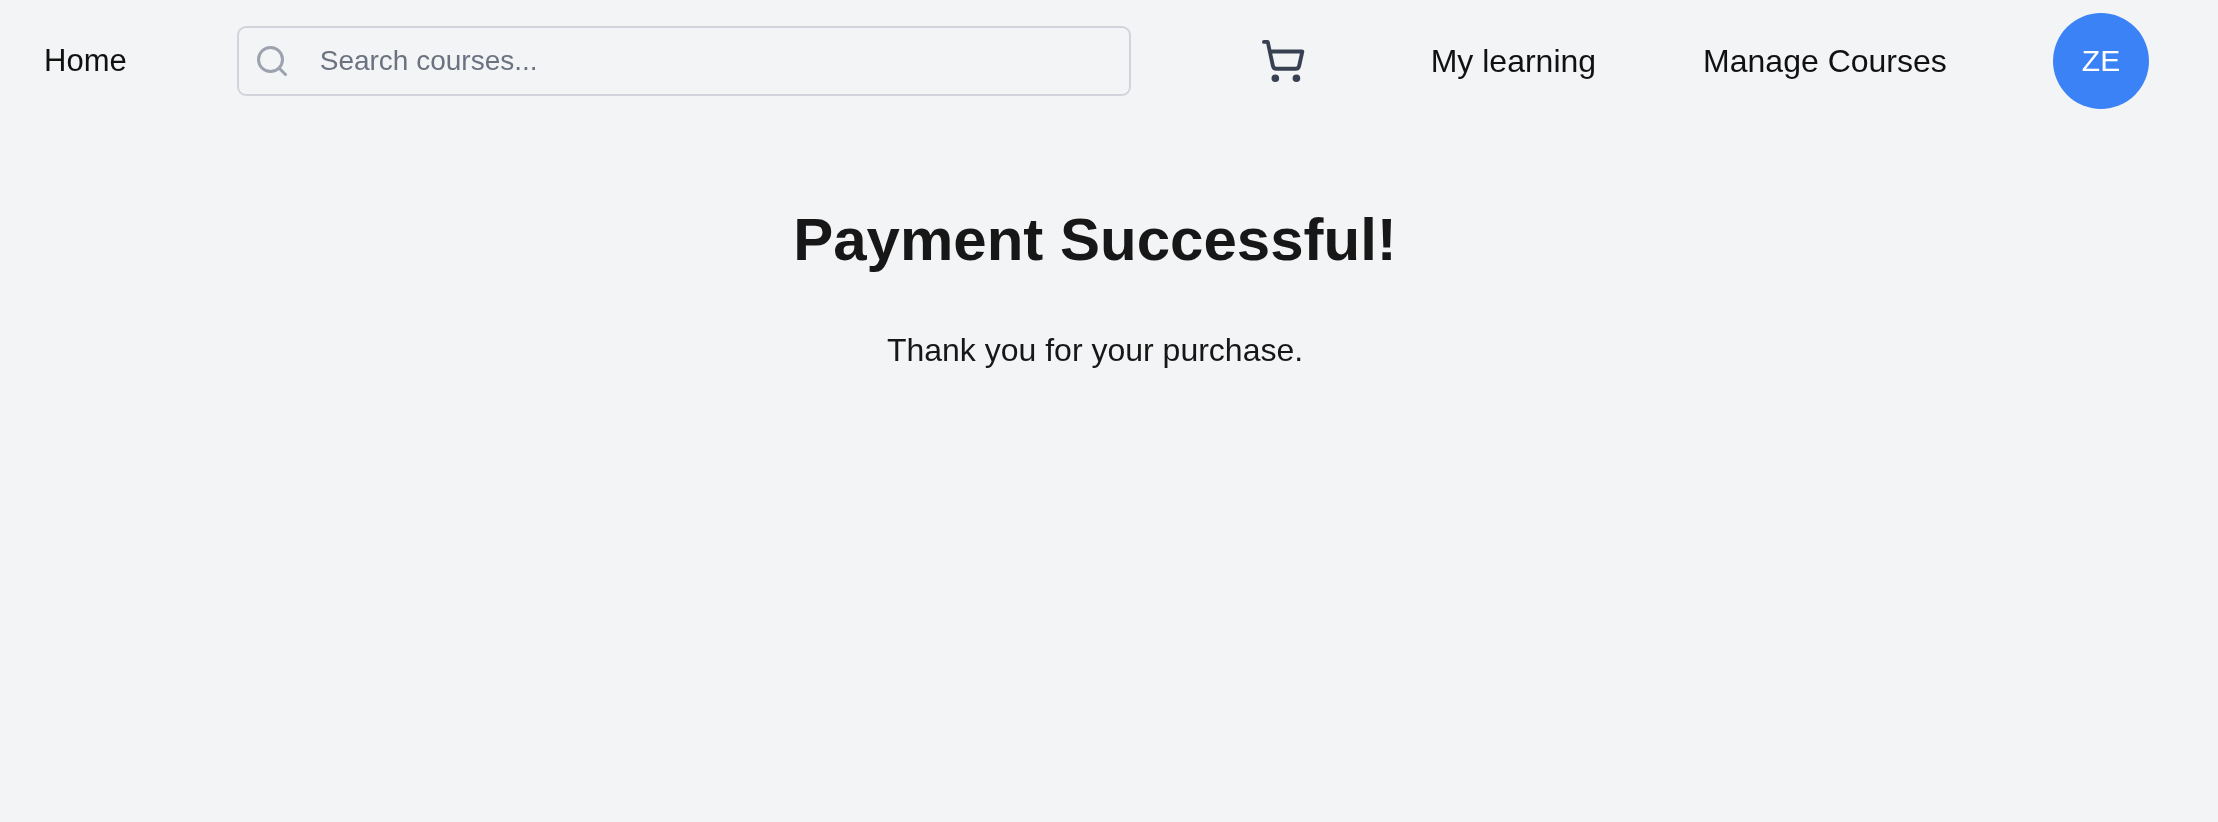 Image resolution: width=2218 pixels, height=822 pixels. What do you see at coordinates (2101, 61) in the screenshot?
I see `user-avatar: ZE` at bounding box center [2101, 61].